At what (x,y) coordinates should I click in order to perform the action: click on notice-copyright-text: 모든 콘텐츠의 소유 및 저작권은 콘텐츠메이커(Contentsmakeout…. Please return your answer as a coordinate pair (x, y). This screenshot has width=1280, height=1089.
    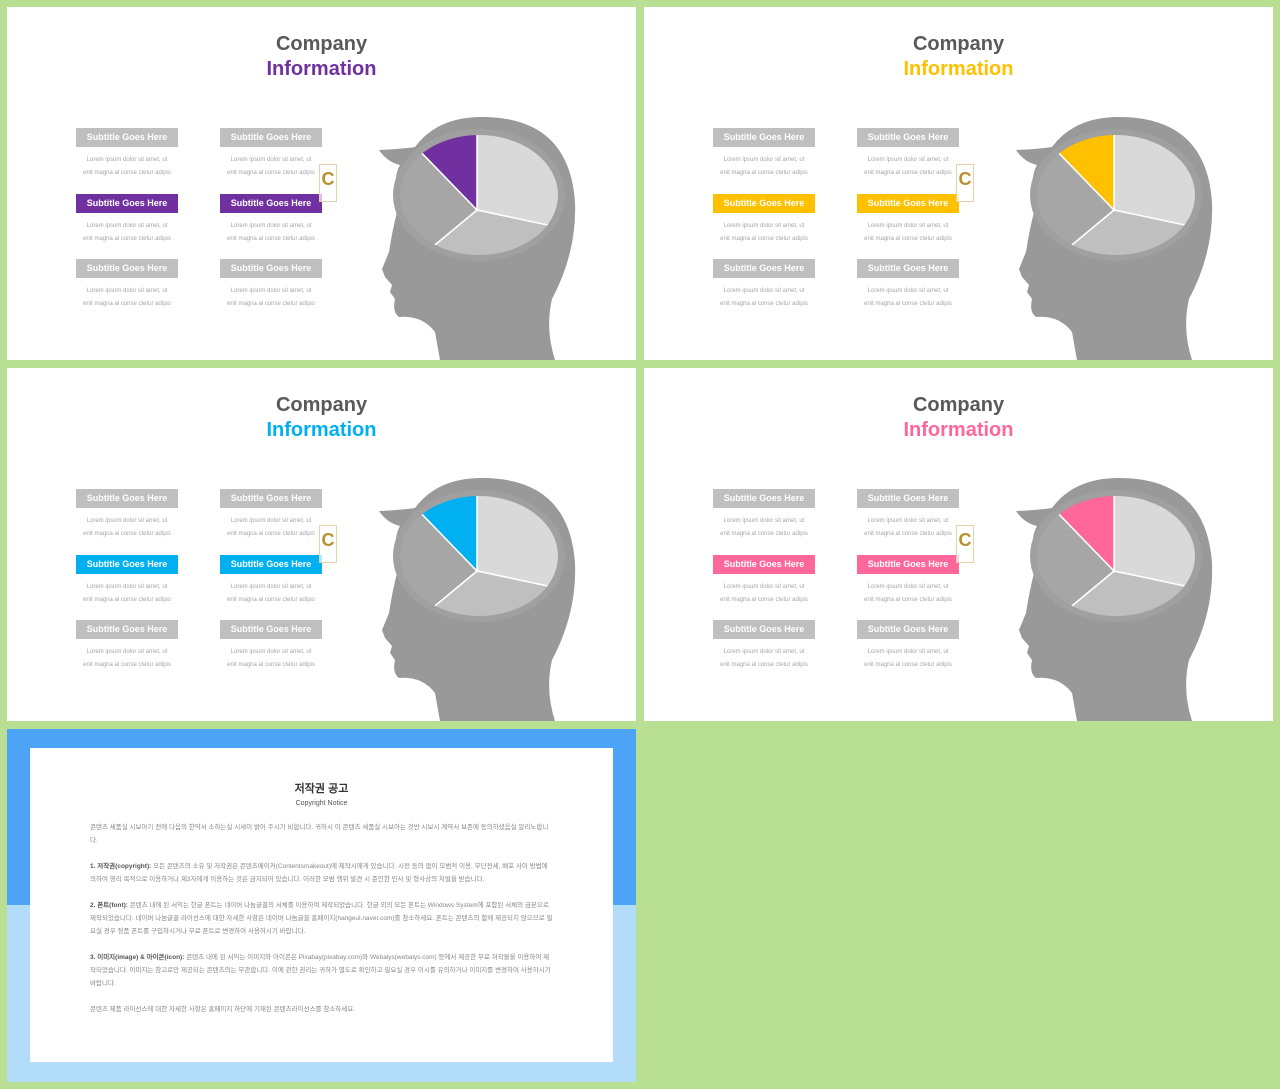
    Looking at the image, I should click on (319, 873).